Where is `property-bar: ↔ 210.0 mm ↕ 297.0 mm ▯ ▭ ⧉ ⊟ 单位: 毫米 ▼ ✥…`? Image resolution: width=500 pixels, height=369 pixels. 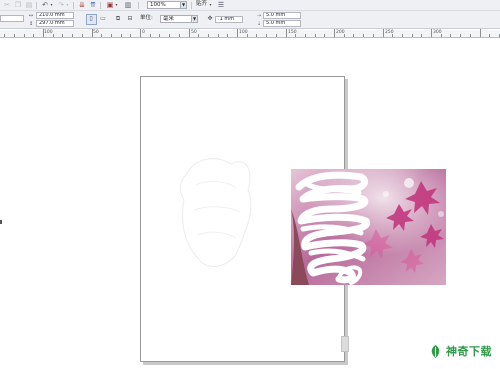
property-bar: ↔ 210.0 mm ↕ 297.0 mm ▯ ▭ ⧉ ⊟ 单位: 毫米 ▼ ✥… is located at coordinates (250, 20).